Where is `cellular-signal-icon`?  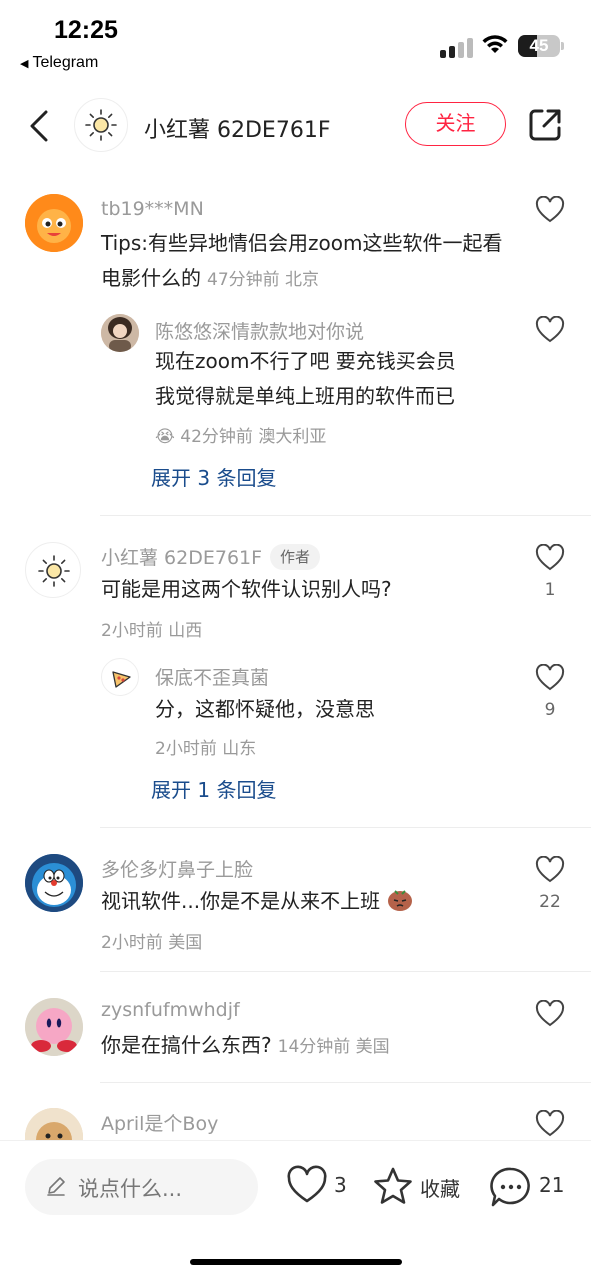 cellular-signal-icon is located at coordinates (457, 47).